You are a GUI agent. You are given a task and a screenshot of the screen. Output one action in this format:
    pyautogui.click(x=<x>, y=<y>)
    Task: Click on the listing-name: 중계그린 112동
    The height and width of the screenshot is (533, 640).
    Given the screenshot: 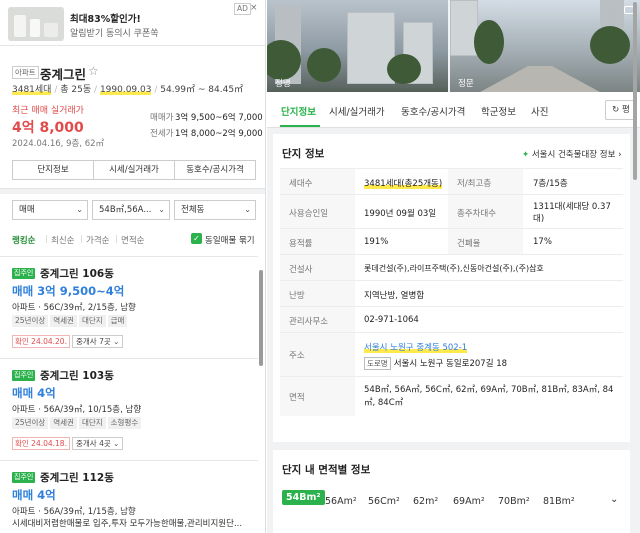 What is the action you would take?
    pyautogui.click(x=77, y=478)
    